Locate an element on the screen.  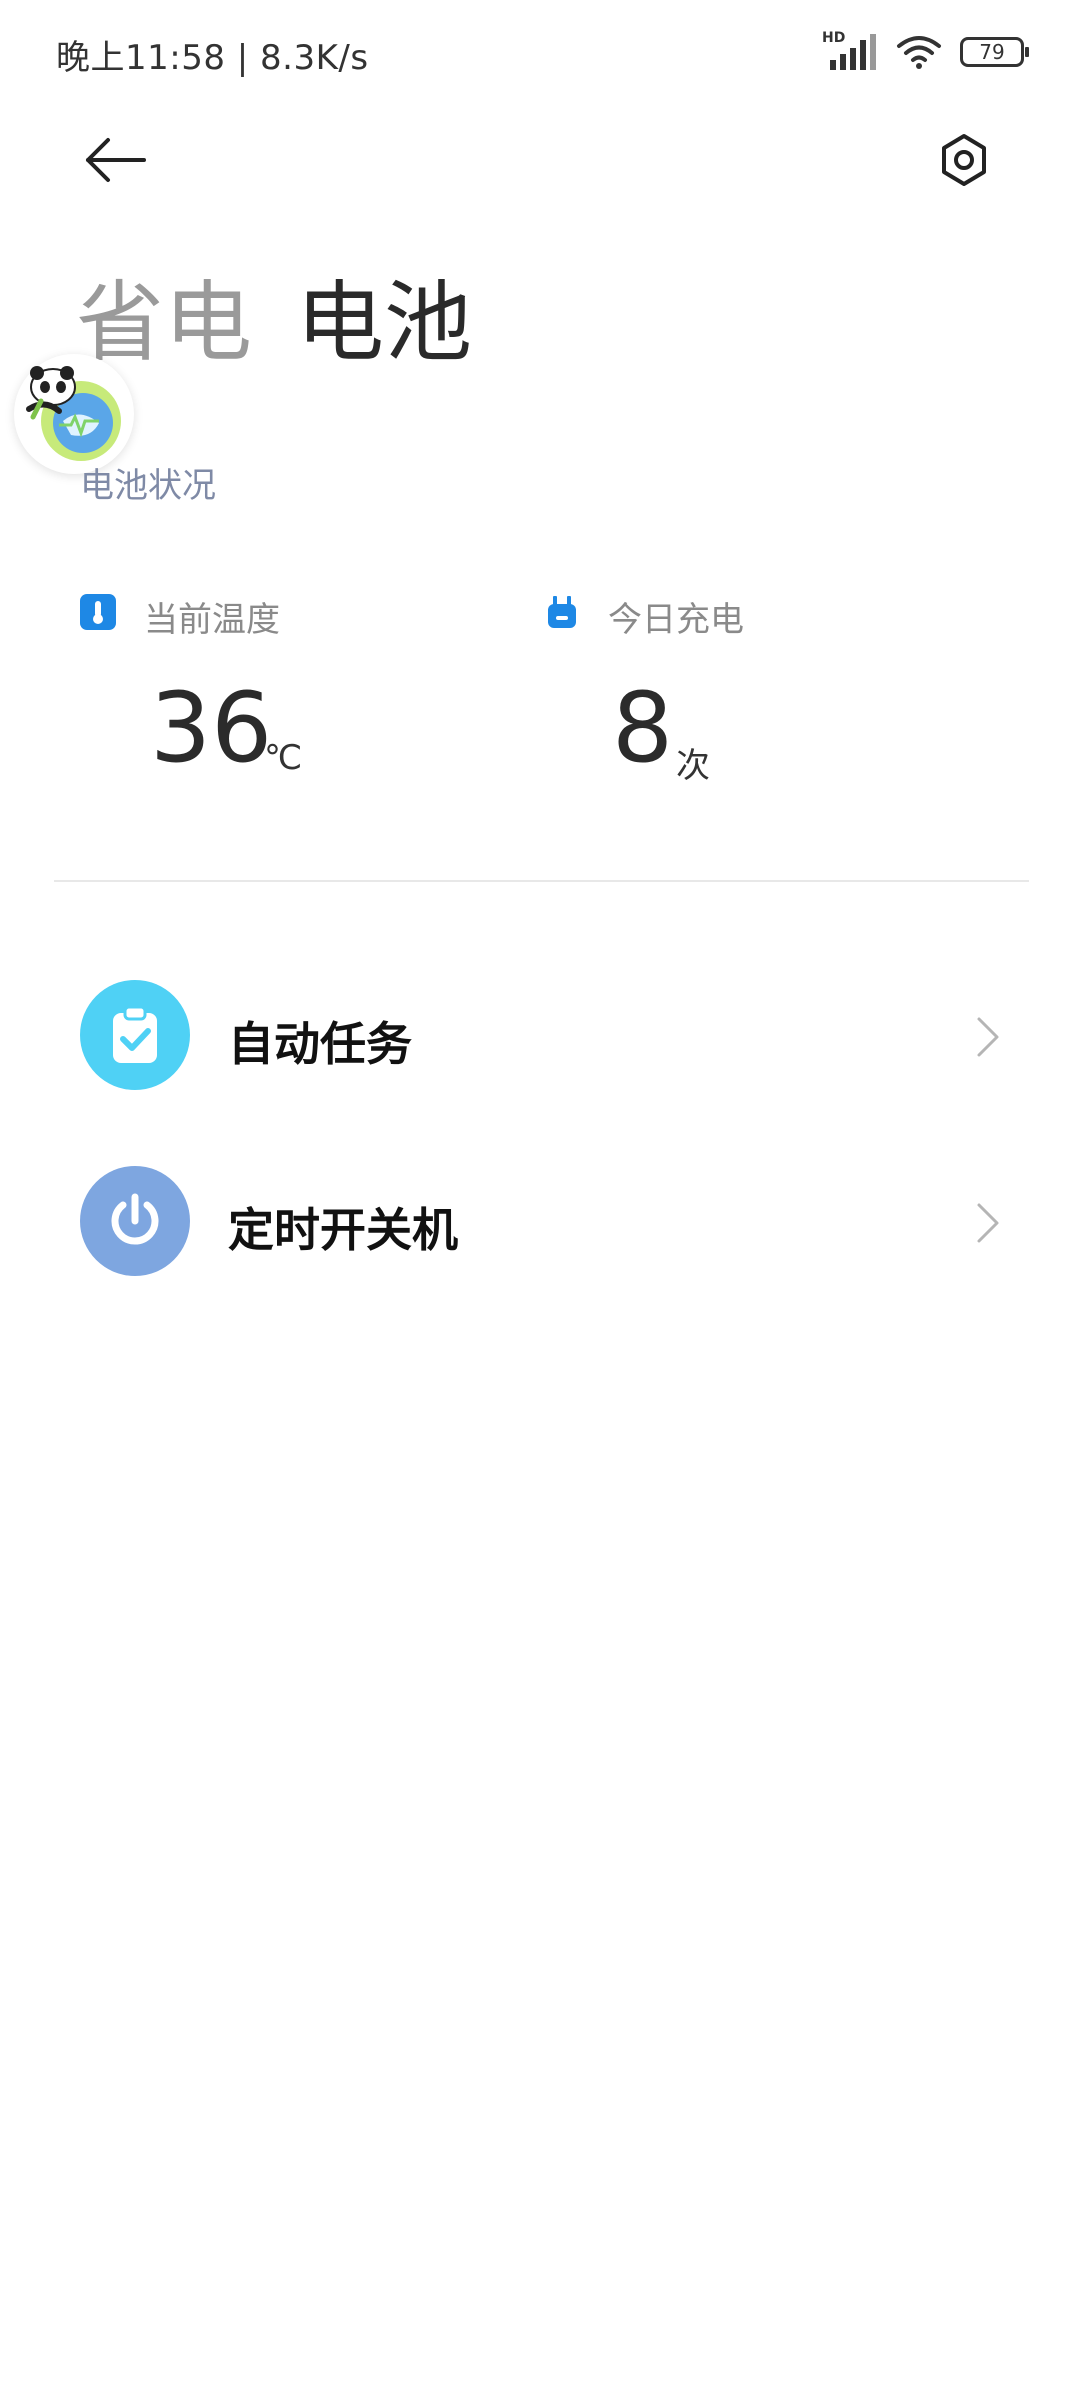
hd-signal-group: HD is located at coordinates (850, 52).